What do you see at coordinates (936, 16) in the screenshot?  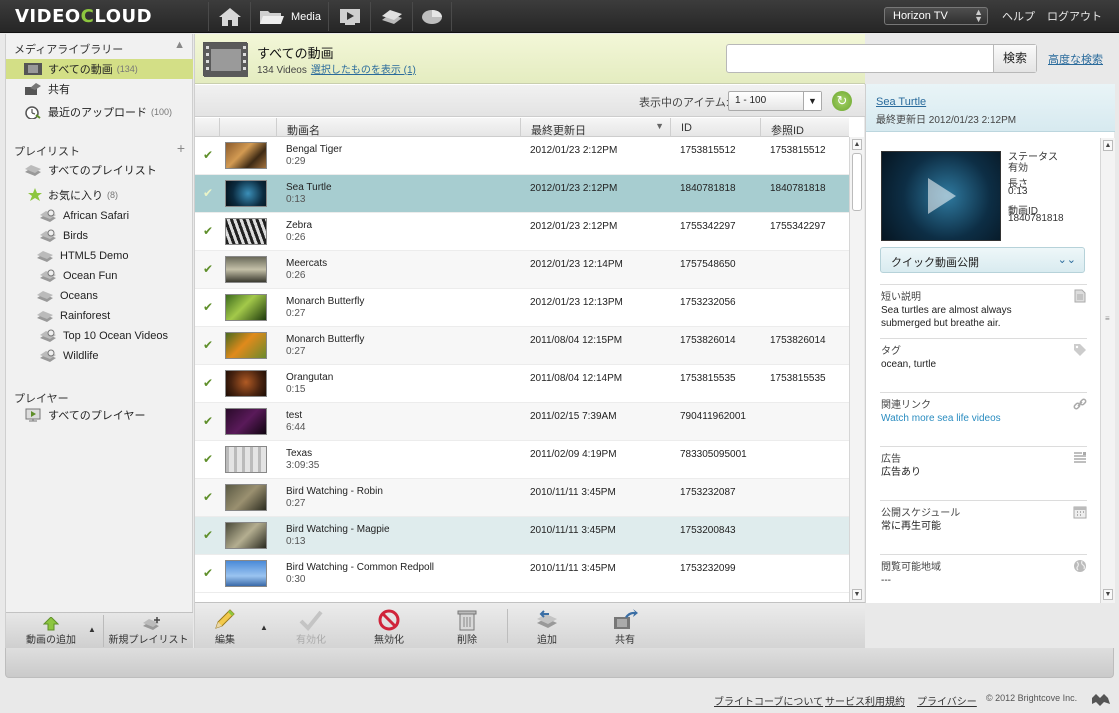 I see `account-select: Horizon TV ▲ ▼` at bounding box center [936, 16].